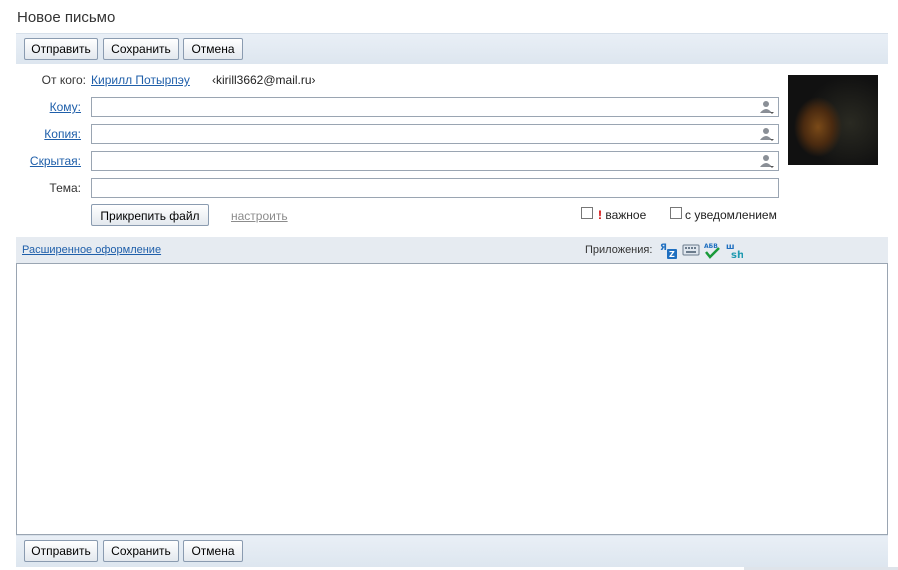 The height and width of the screenshot is (570, 898). I want to click on svg-text: Я, so click(663, 248).